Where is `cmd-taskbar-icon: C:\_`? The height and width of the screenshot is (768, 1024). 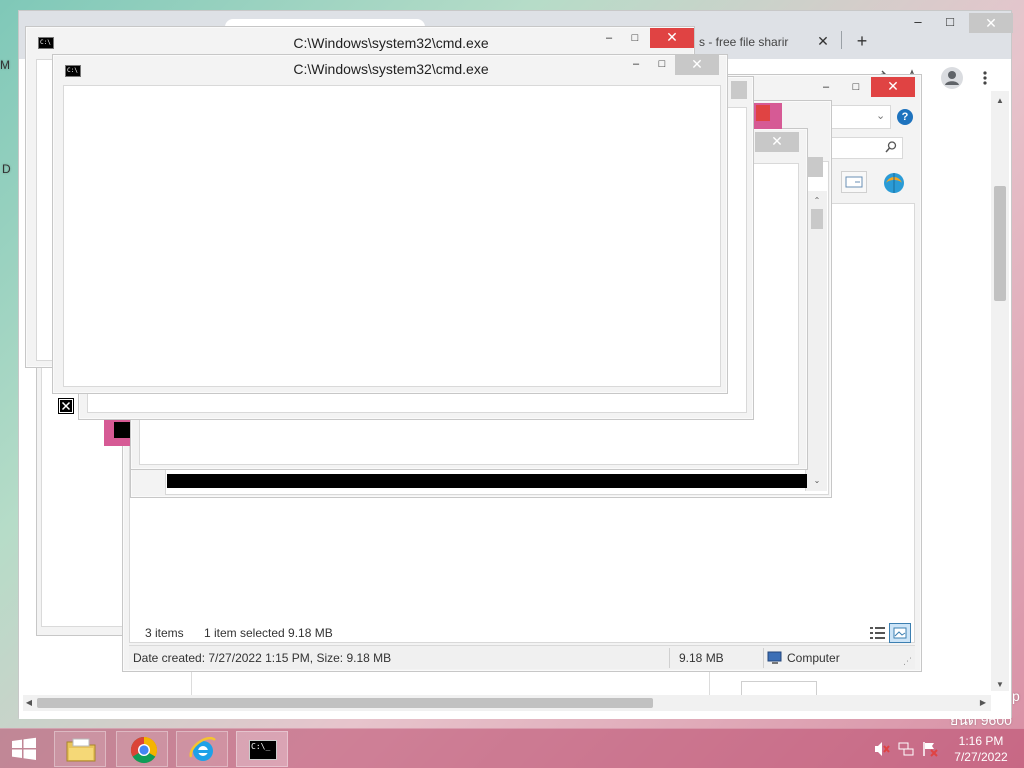
cmd-taskbar-icon: C:\_ is located at coordinates (263, 750).